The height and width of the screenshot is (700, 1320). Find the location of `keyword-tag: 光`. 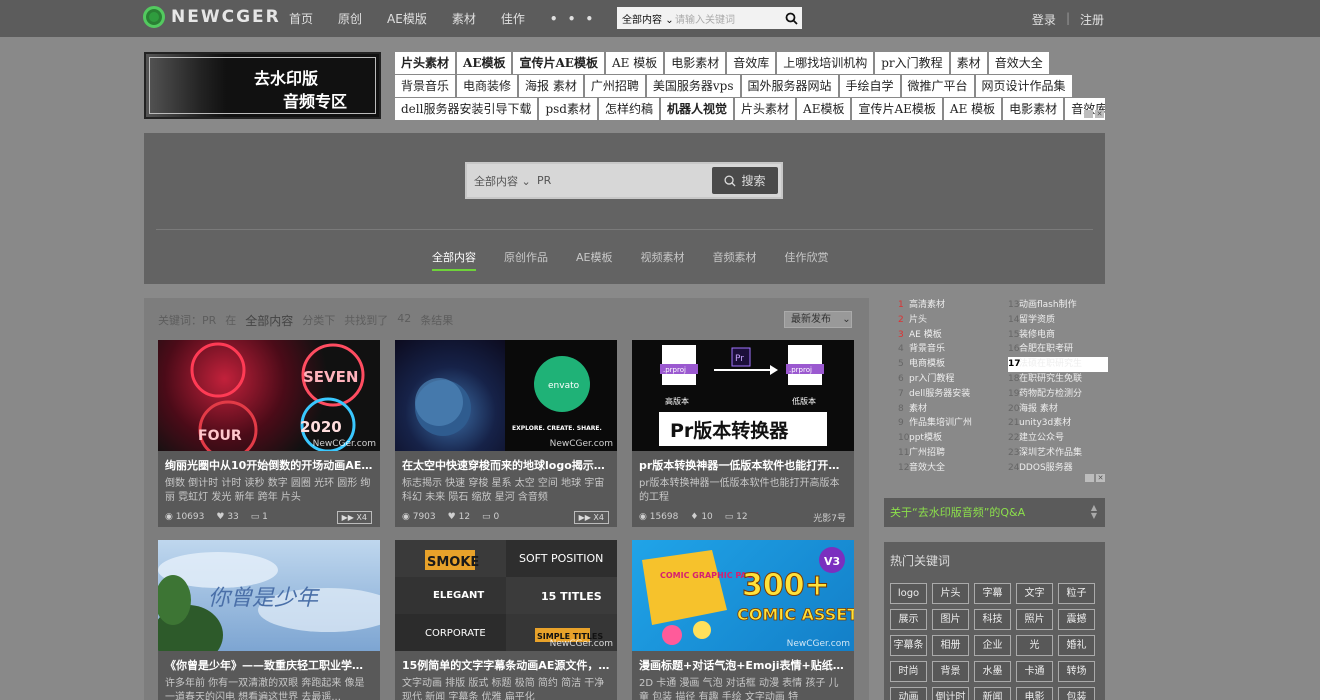

keyword-tag: 光 is located at coordinates (1034, 645).